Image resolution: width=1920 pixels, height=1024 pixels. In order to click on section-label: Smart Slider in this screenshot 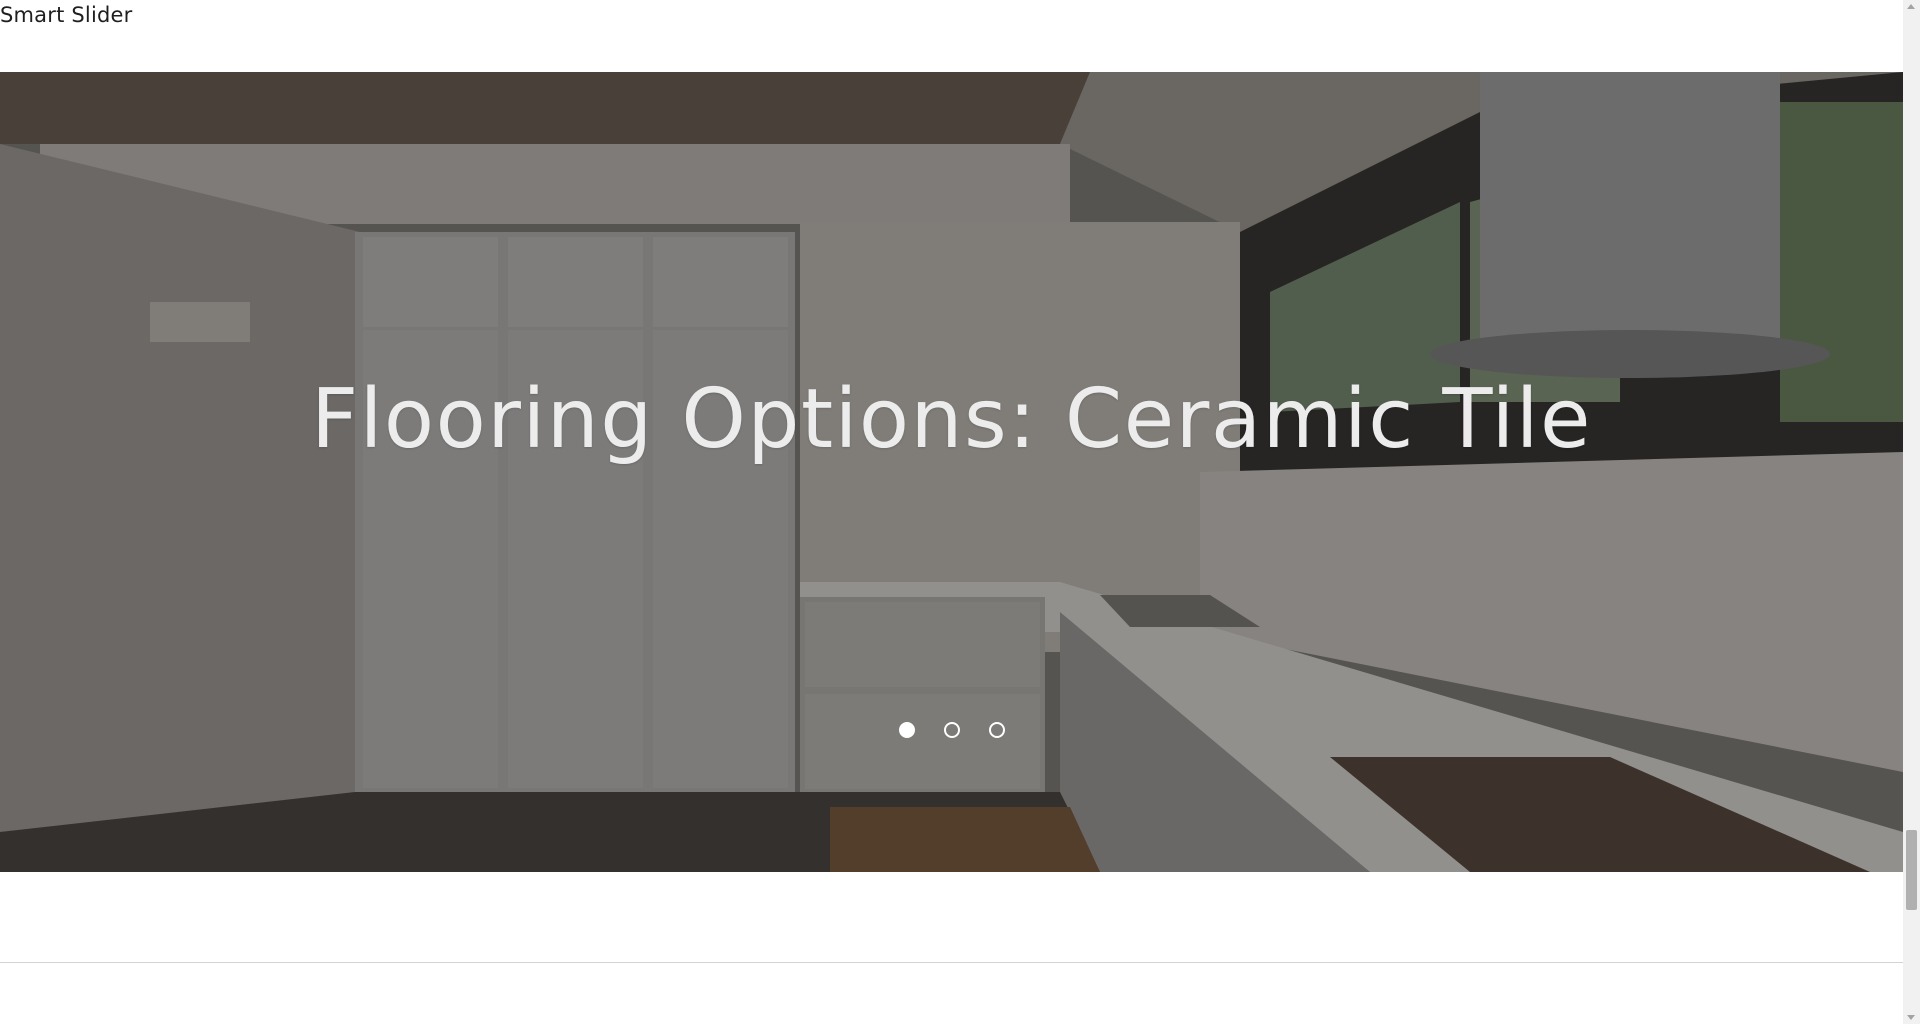, I will do `click(66, 15)`.